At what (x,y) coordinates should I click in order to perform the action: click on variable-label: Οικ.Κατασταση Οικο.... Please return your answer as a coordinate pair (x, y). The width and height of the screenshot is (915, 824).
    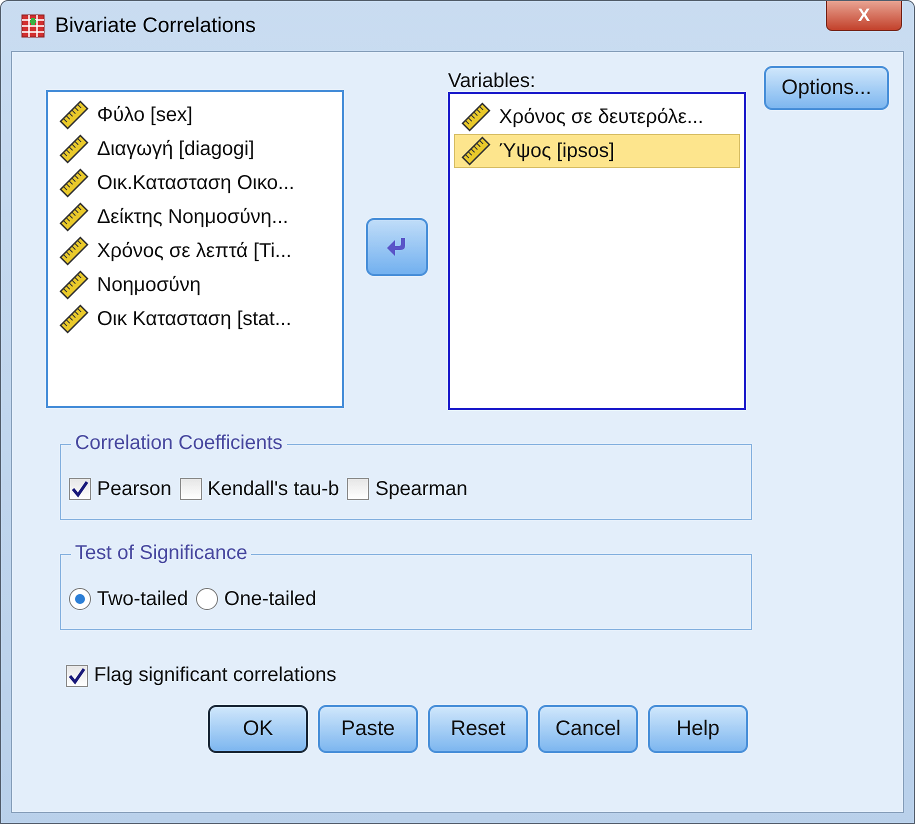
    Looking at the image, I should click on (195, 183).